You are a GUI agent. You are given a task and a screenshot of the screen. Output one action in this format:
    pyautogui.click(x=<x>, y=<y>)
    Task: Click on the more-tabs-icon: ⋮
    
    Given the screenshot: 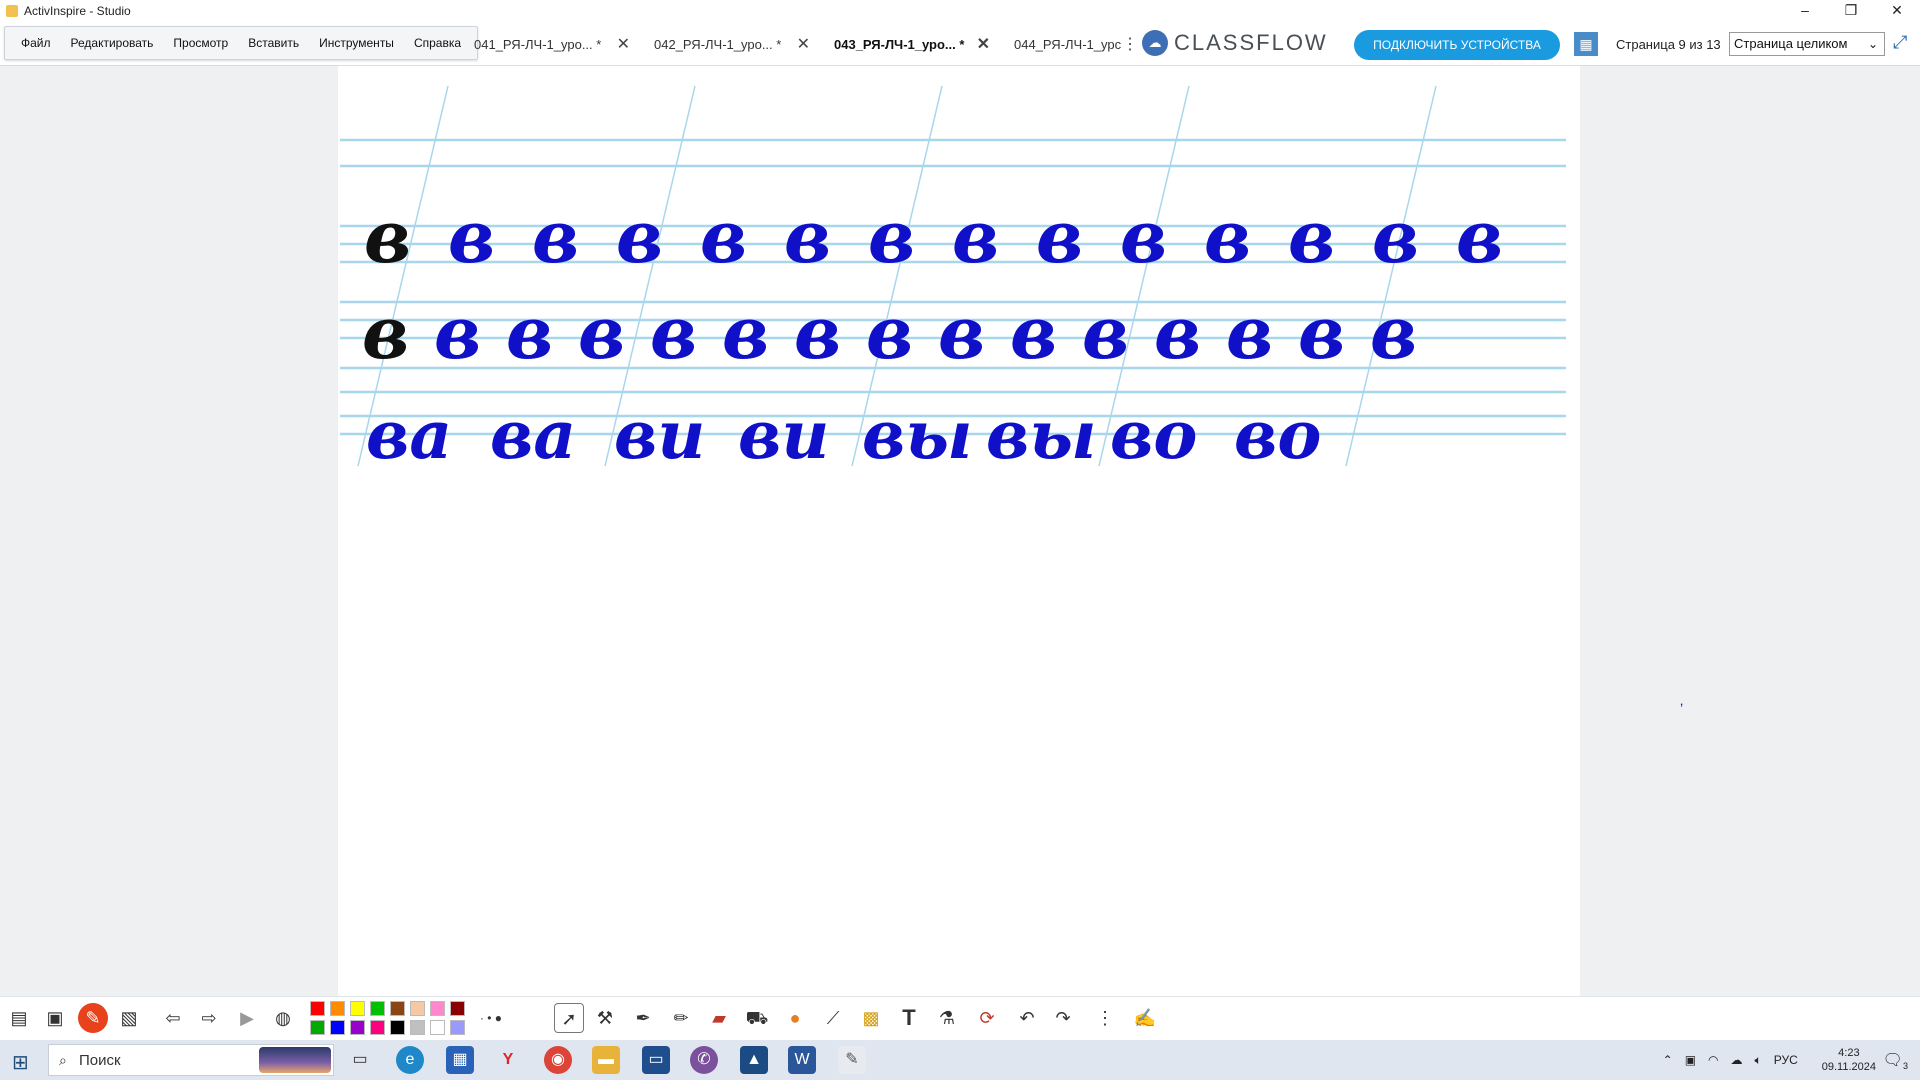 What is the action you would take?
    pyautogui.click(x=1130, y=44)
    